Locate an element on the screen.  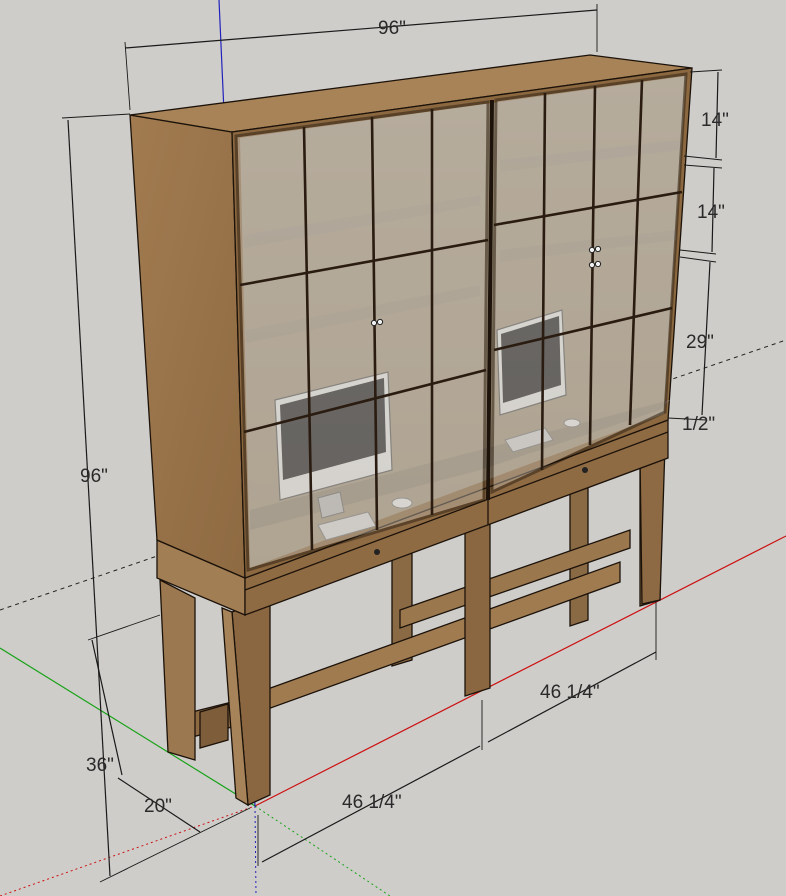
green-axis-dotted is located at coordinates (322, 850).